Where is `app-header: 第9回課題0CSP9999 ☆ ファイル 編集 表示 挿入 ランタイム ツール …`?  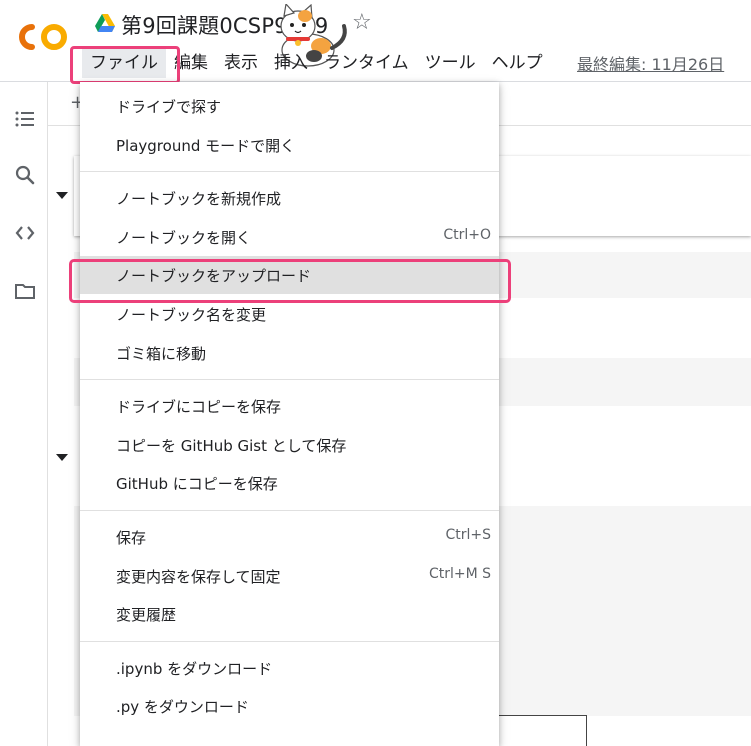 app-header: 第9回課題0CSP9999 ☆ ファイル 編集 表示 挿入 ランタイム ツール … is located at coordinates (375, 41).